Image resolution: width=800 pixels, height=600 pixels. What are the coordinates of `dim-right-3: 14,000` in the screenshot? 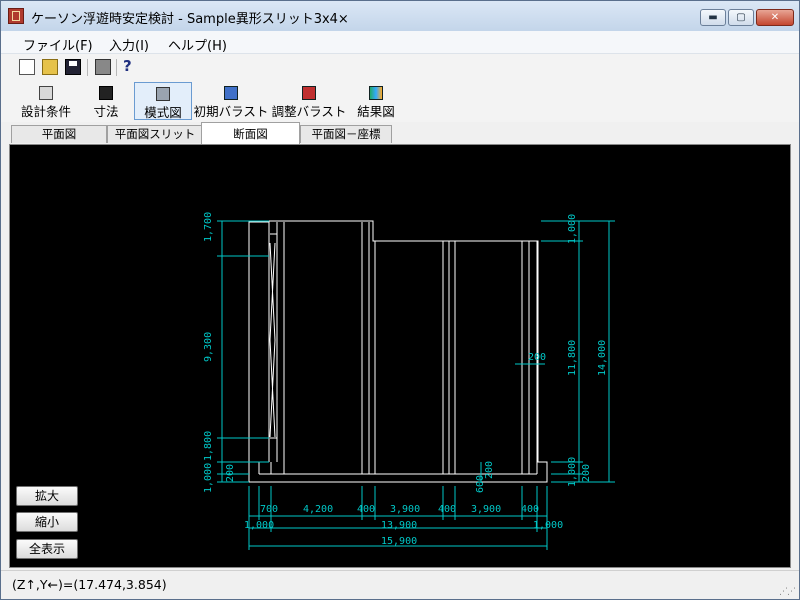 It's located at (602, 358).